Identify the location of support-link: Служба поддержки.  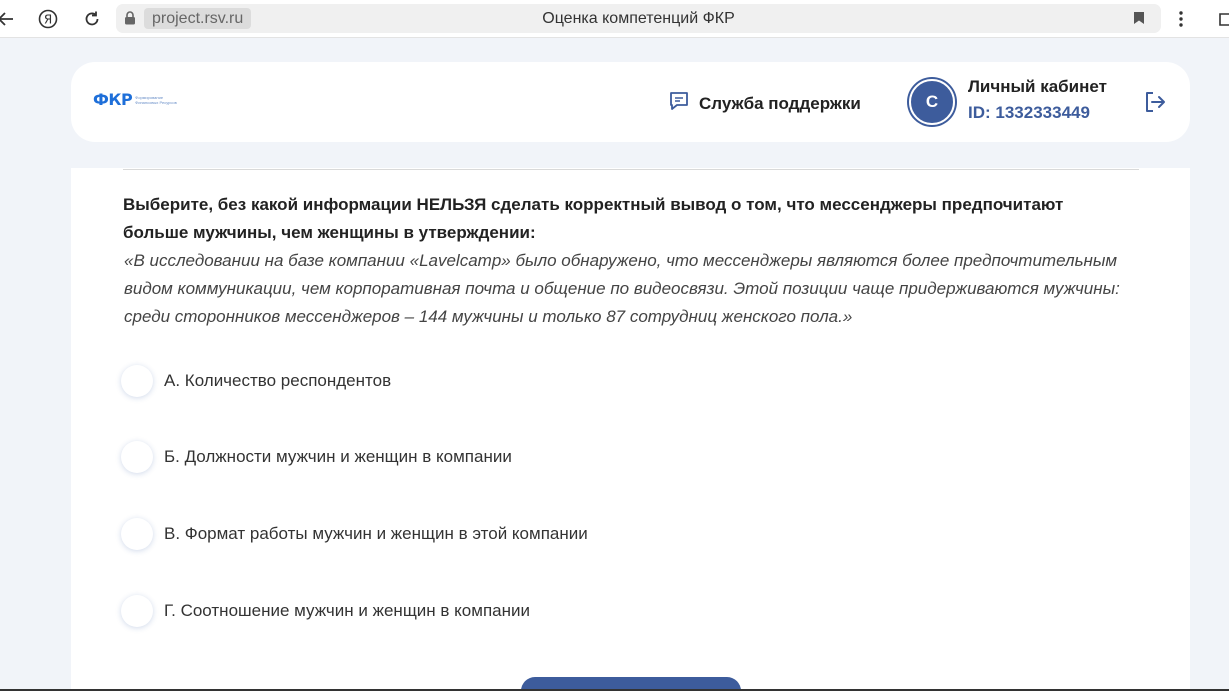
(764, 103).